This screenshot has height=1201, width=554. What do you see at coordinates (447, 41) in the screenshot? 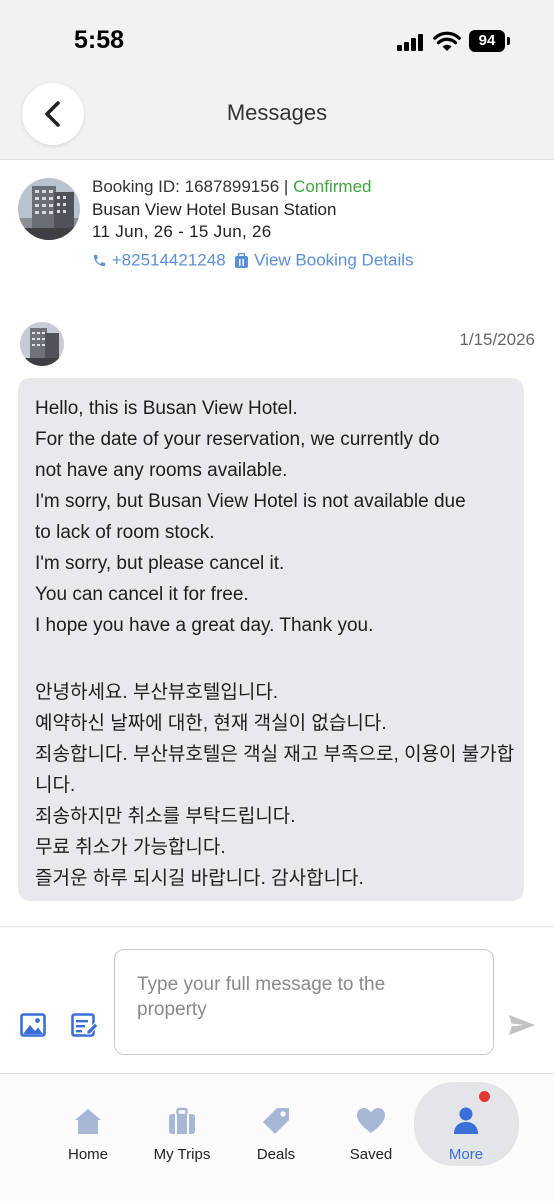
I see `wifi-icon` at bounding box center [447, 41].